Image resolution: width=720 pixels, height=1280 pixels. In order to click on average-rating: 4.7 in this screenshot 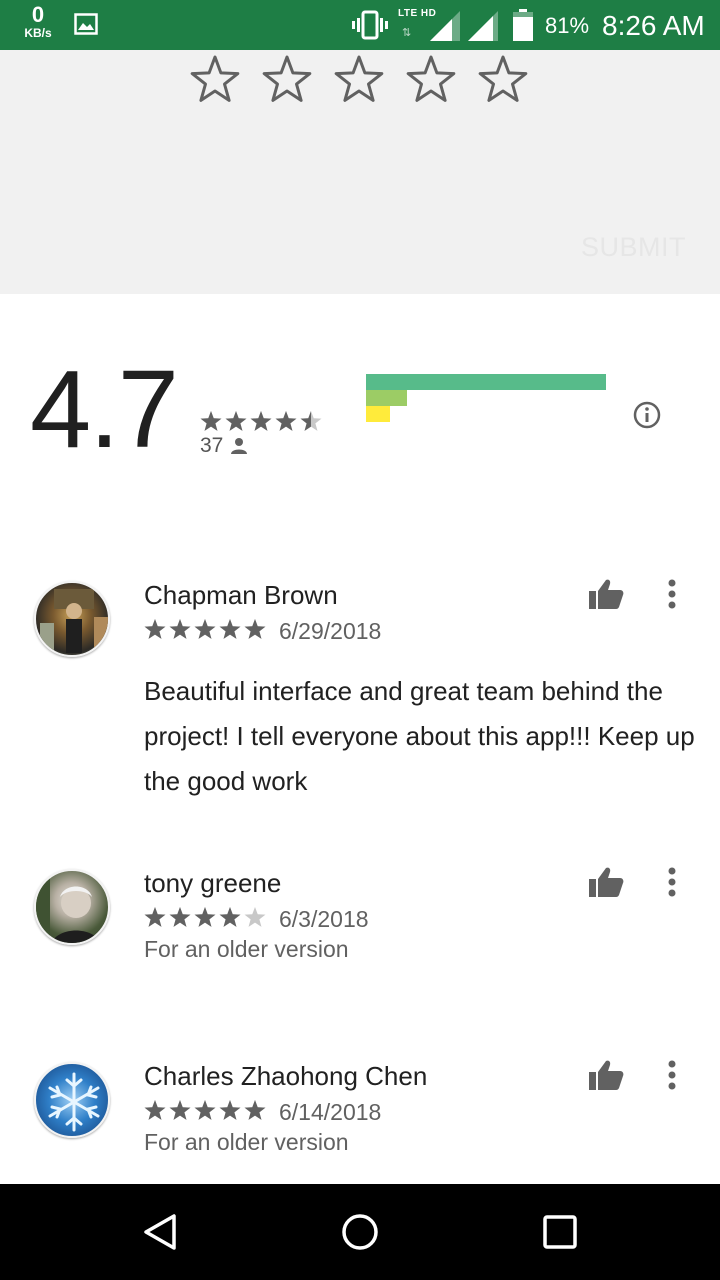, I will do `click(104, 409)`.